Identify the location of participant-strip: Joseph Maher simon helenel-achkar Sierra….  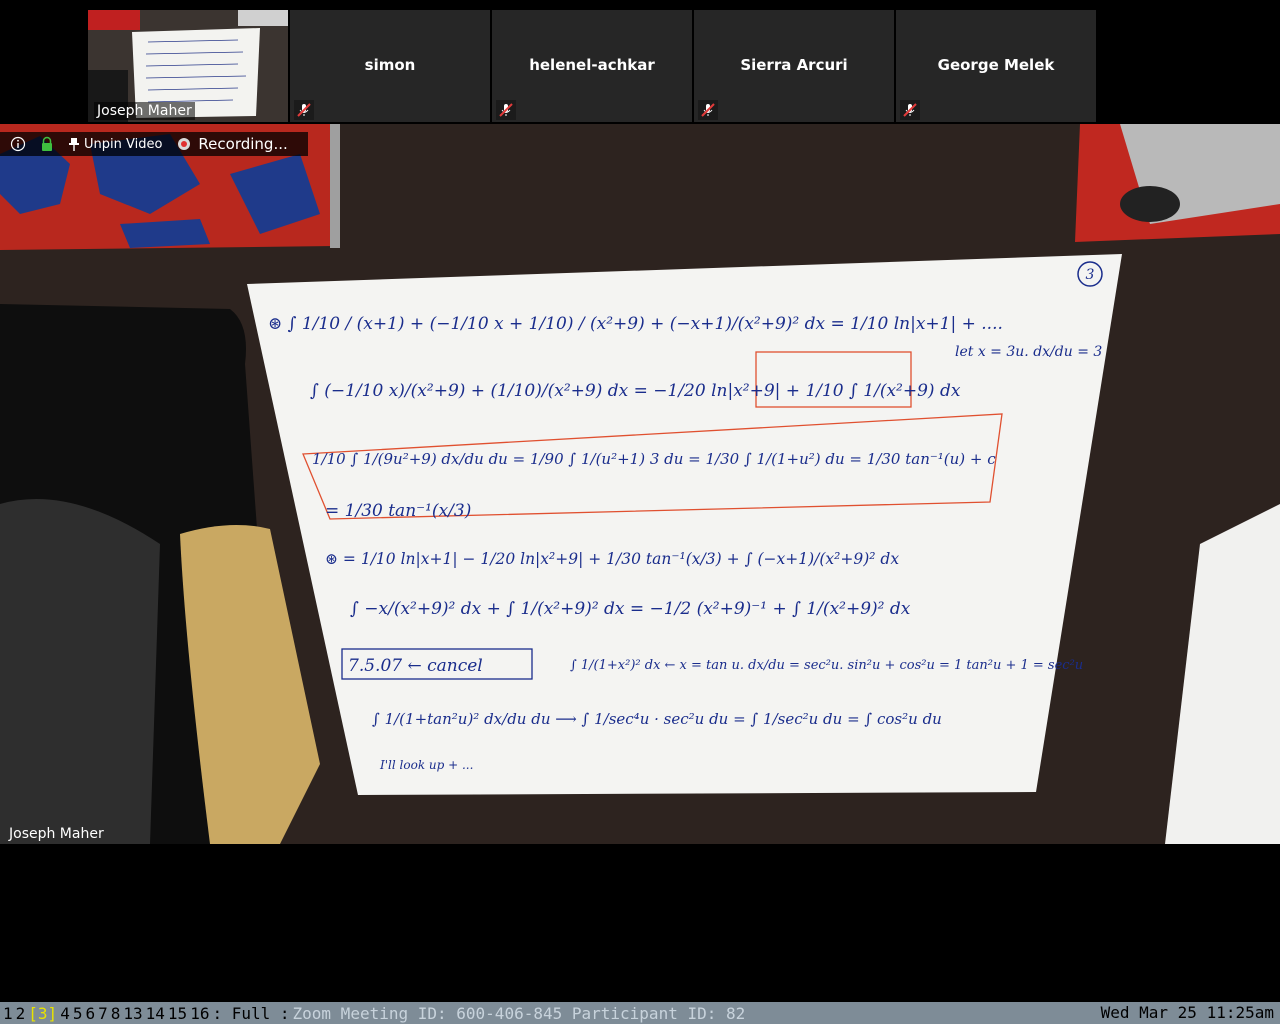
(592, 66).